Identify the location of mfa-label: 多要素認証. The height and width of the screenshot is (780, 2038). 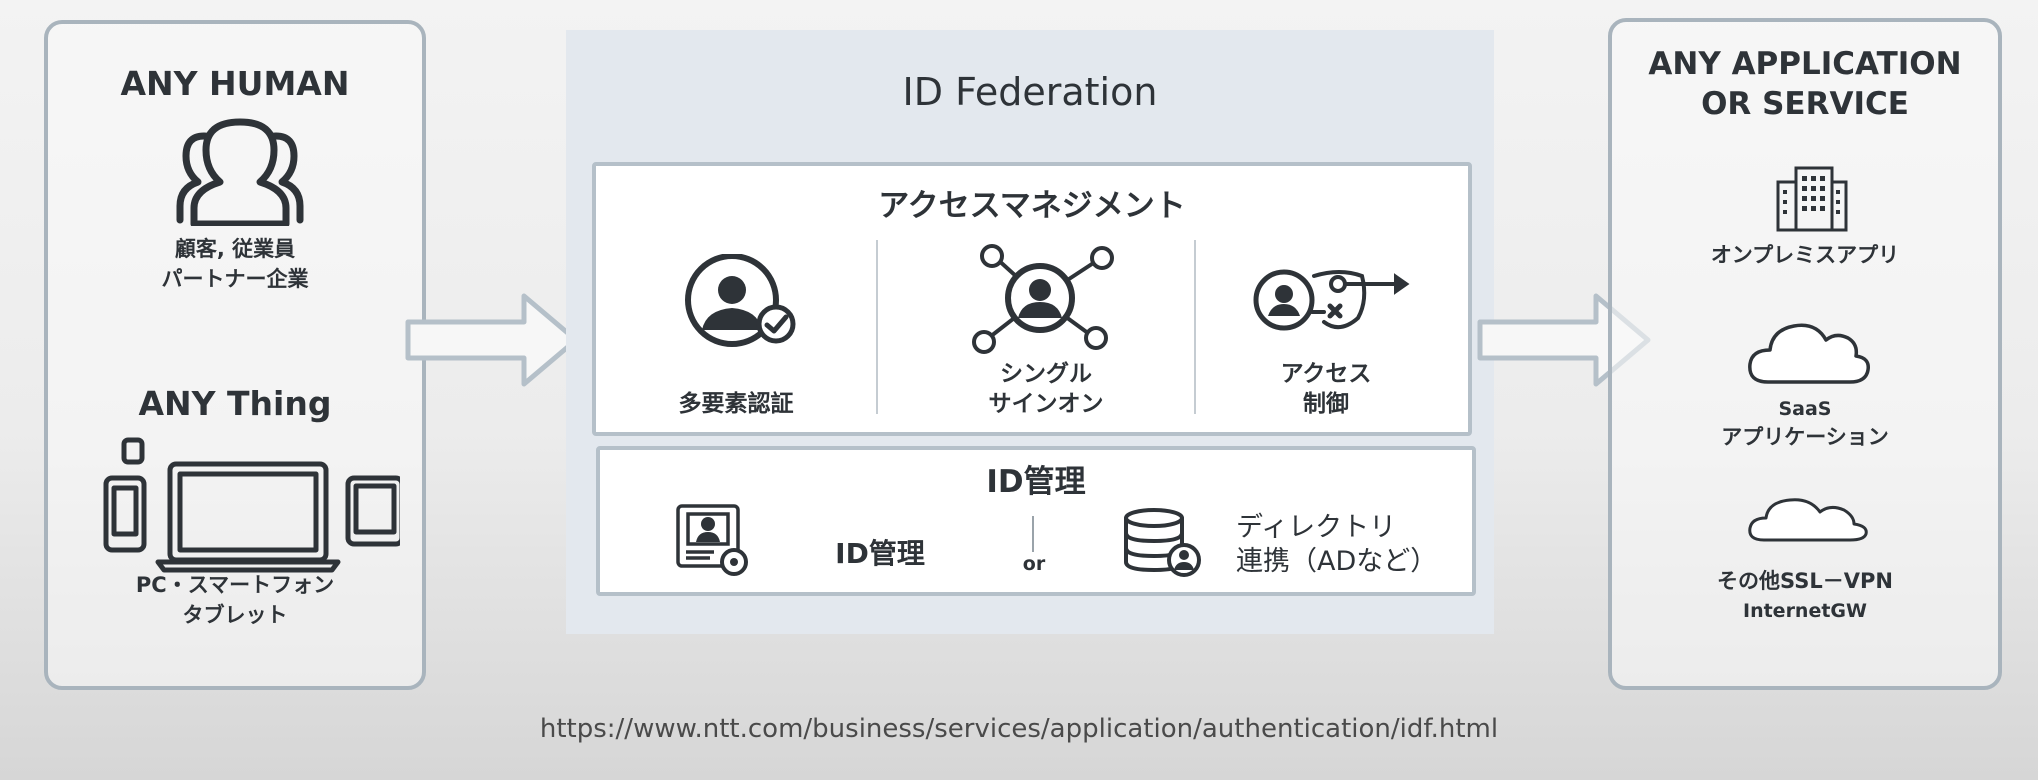
(736, 404).